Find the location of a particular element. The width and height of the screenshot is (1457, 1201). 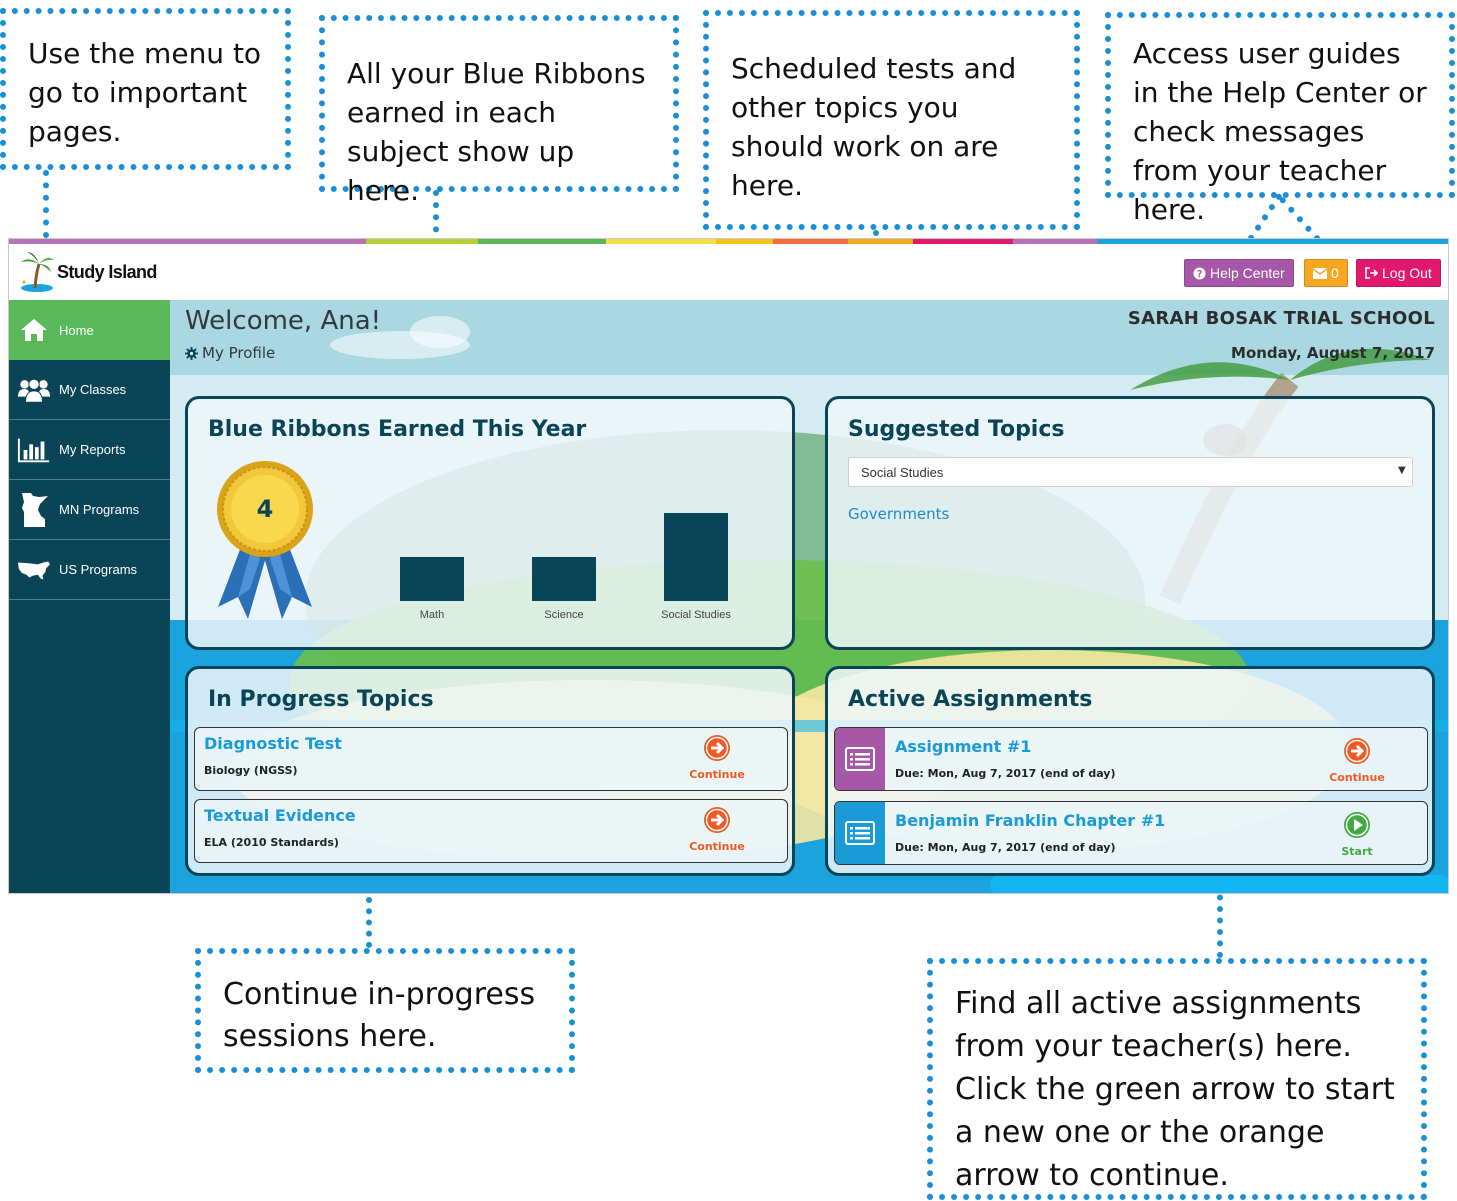

help-center-label: Help Center is located at coordinates (1247, 273).